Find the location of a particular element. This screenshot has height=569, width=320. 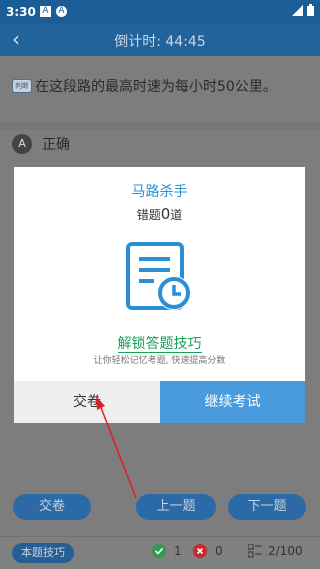

bottom-bar: 本题技巧 1 0 2/100 is located at coordinates (160, 552).